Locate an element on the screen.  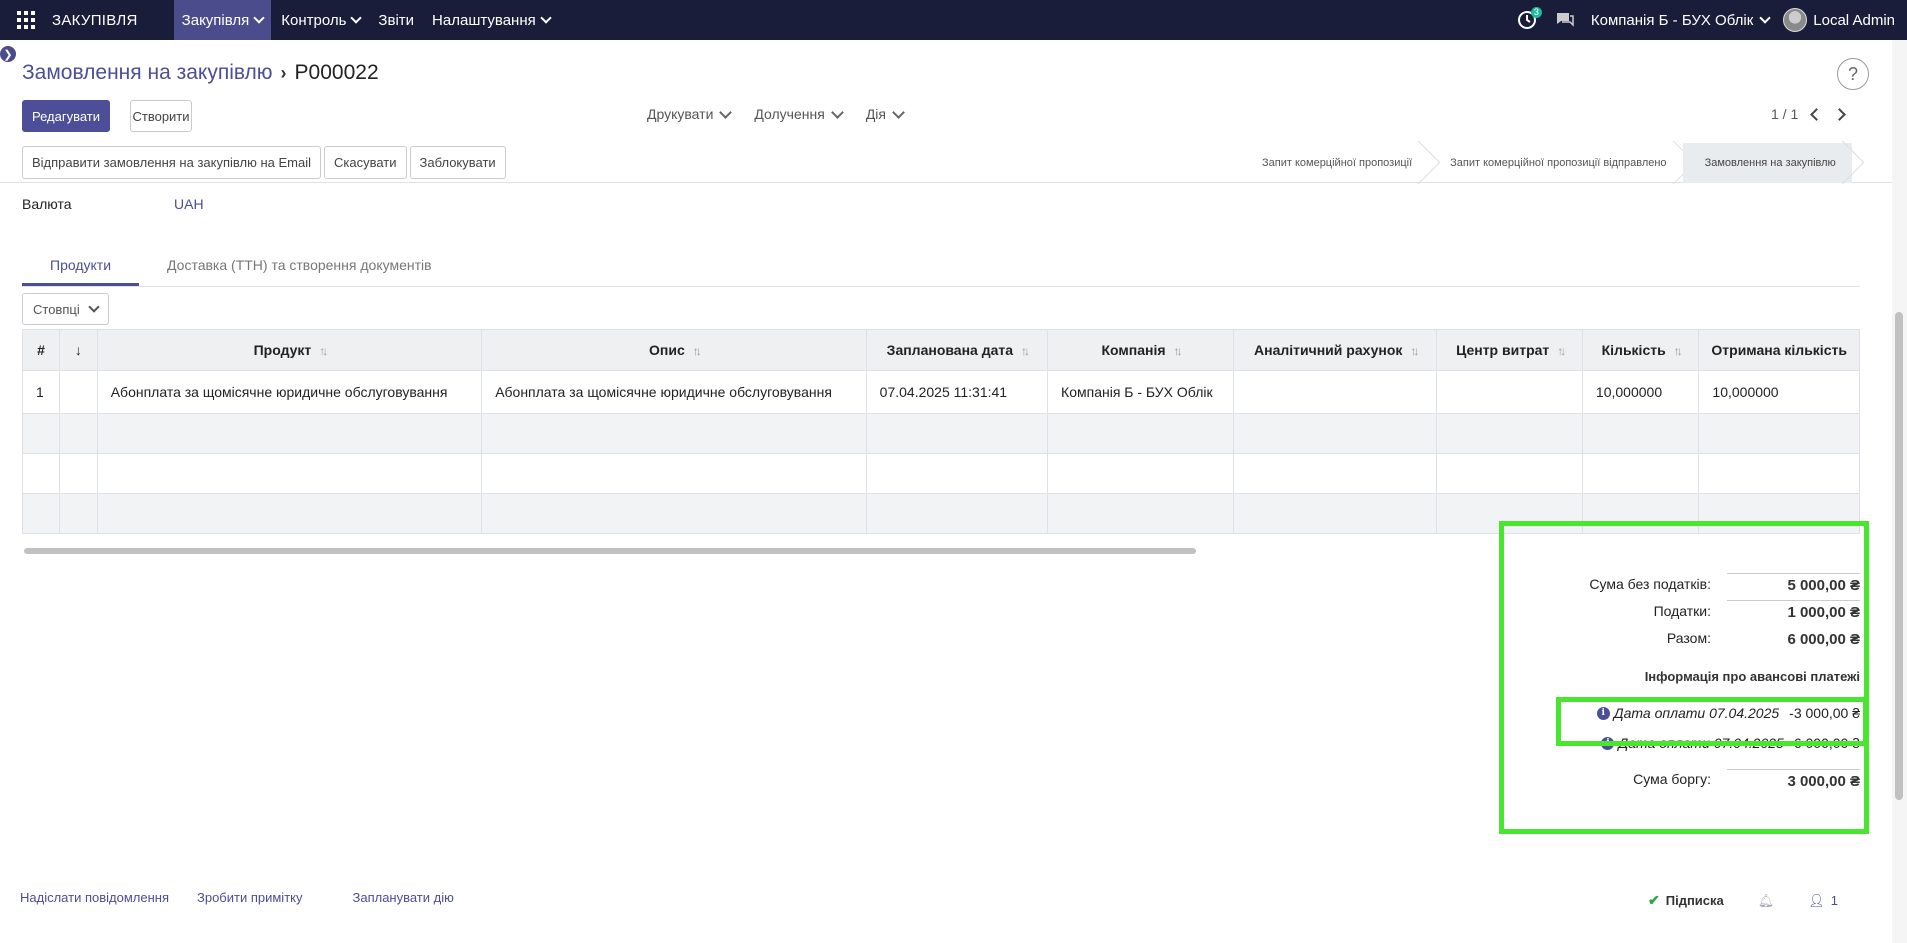
stage-rfq-sent: Запит комерційної пропозиції відправлено is located at coordinates (1555, 163).